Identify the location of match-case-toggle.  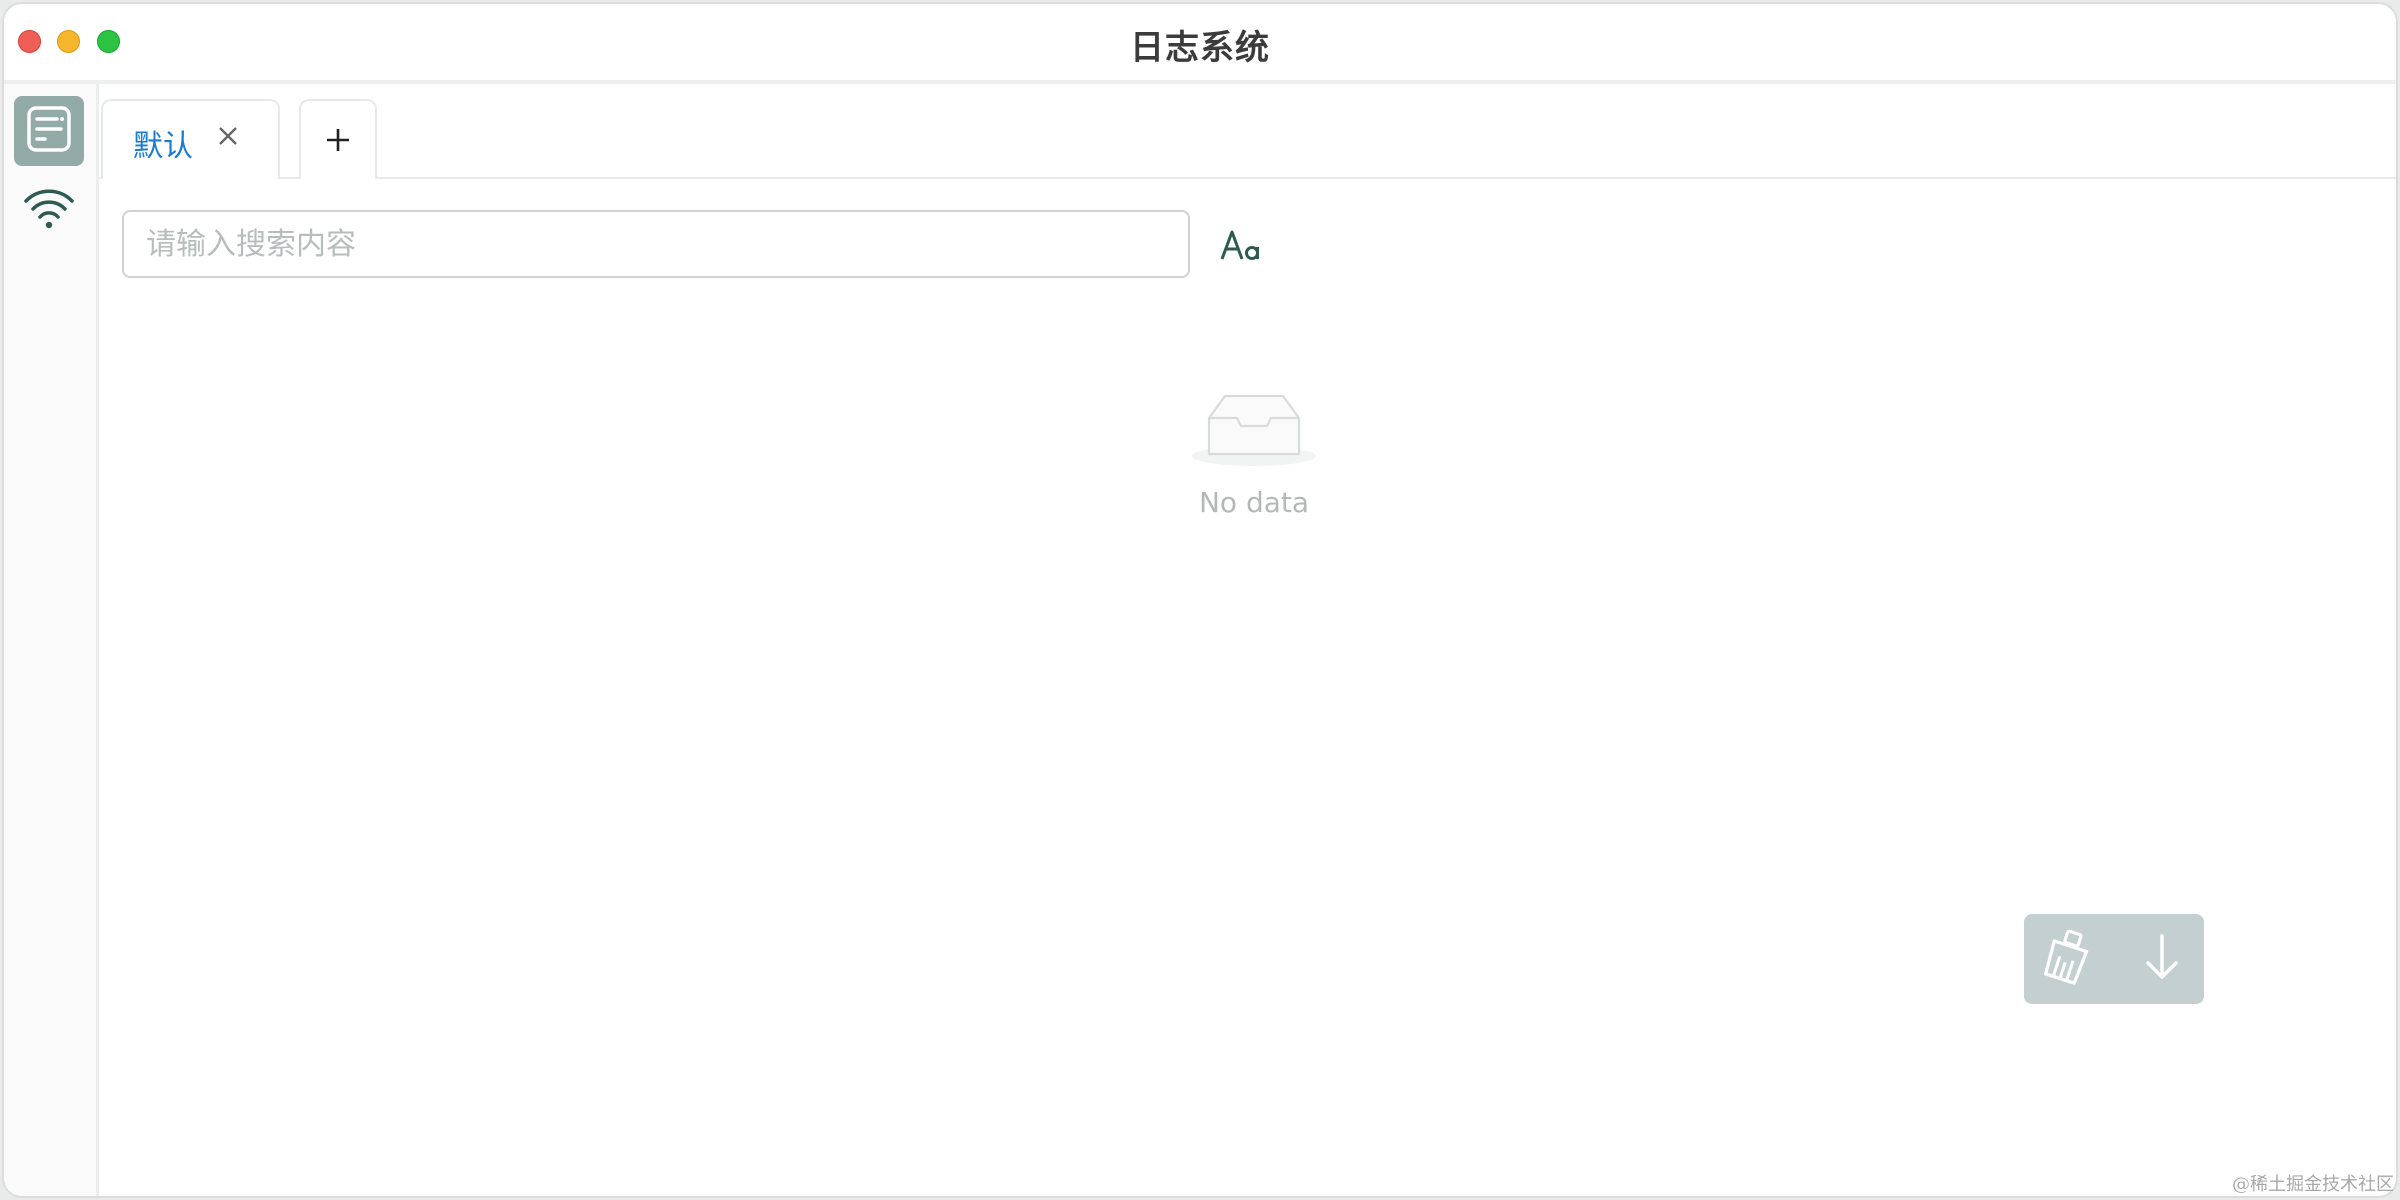
(1241, 245).